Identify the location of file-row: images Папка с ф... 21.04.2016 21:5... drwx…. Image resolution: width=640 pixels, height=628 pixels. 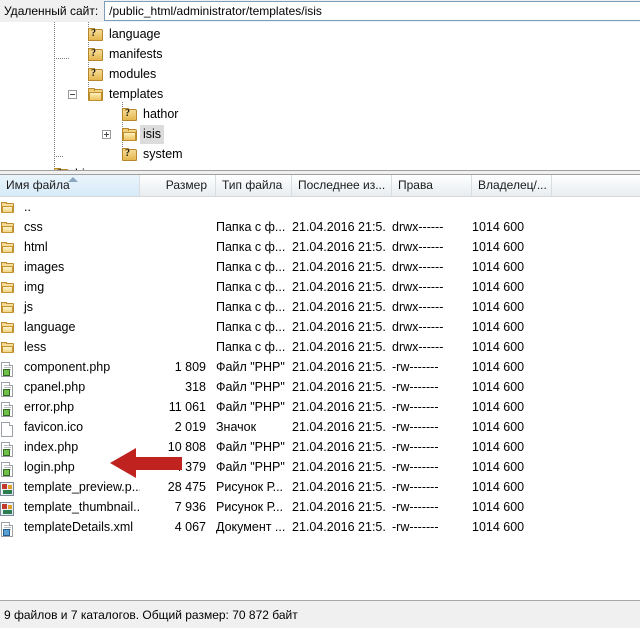
(320, 267).